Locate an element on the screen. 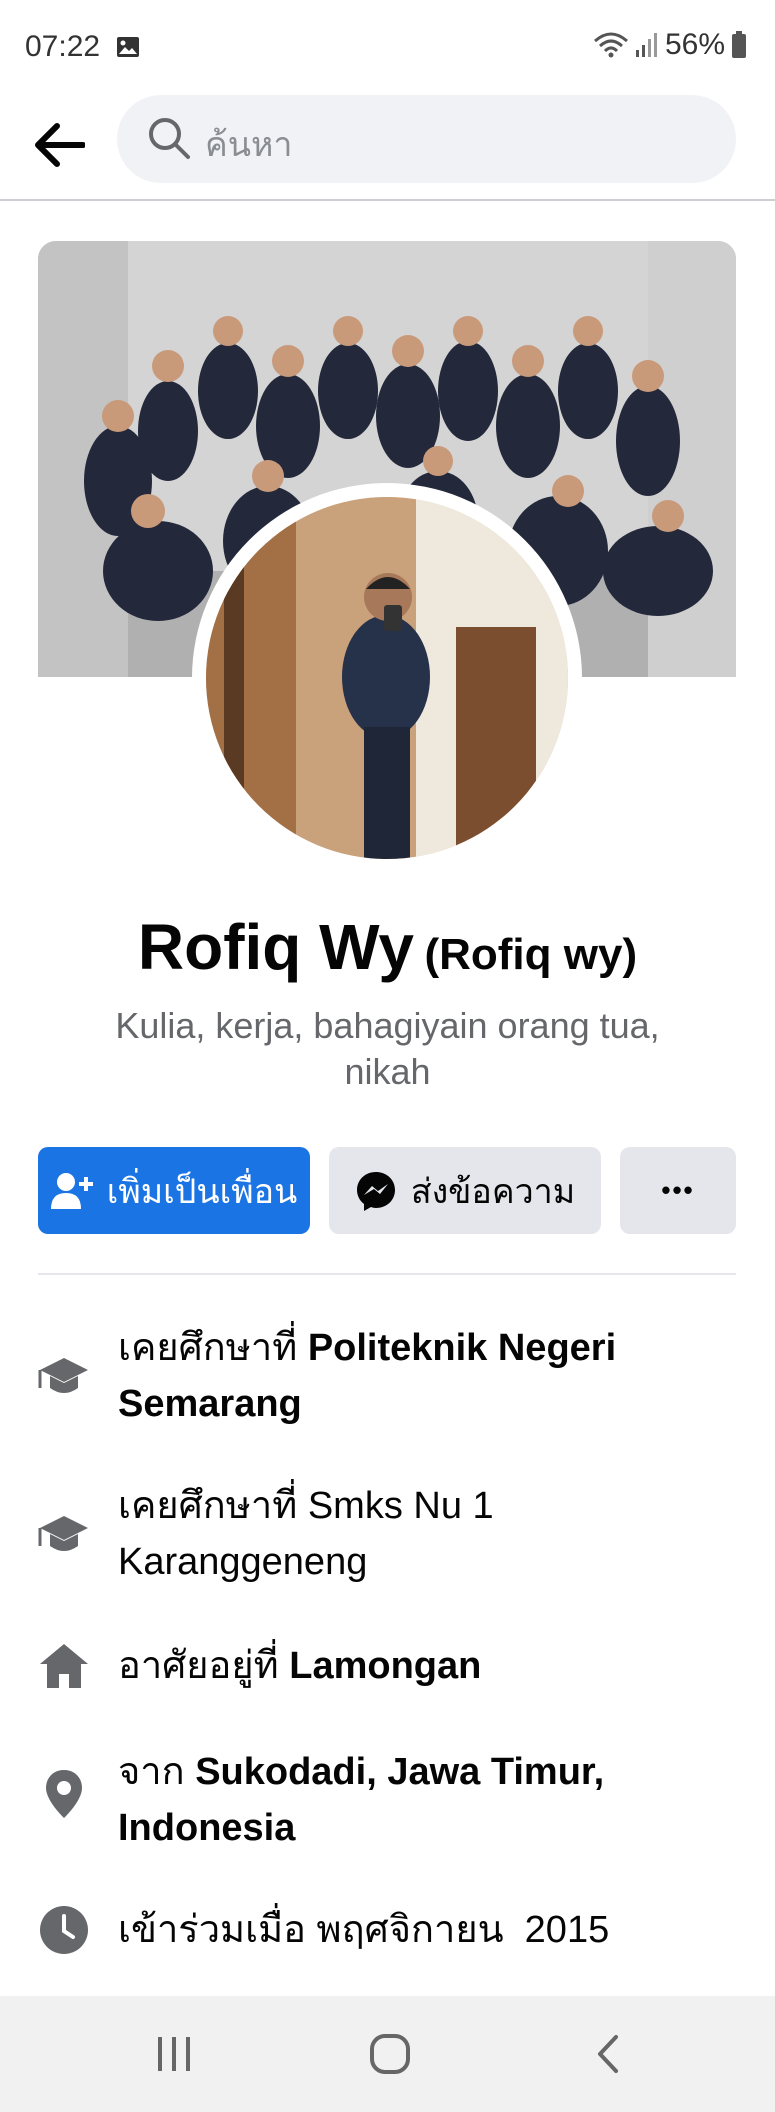  recent-apps-icon is located at coordinates (174, 2054).